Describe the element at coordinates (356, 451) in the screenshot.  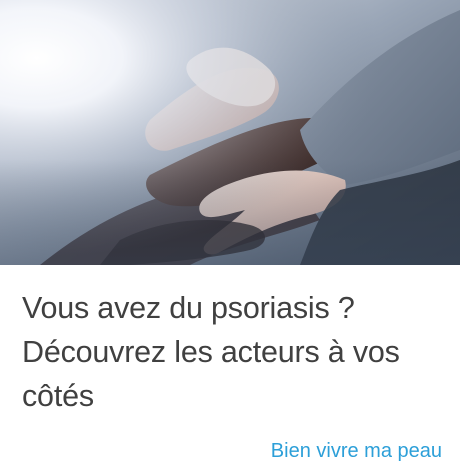
I see `category-link: Bien vivre ma peau` at that location.